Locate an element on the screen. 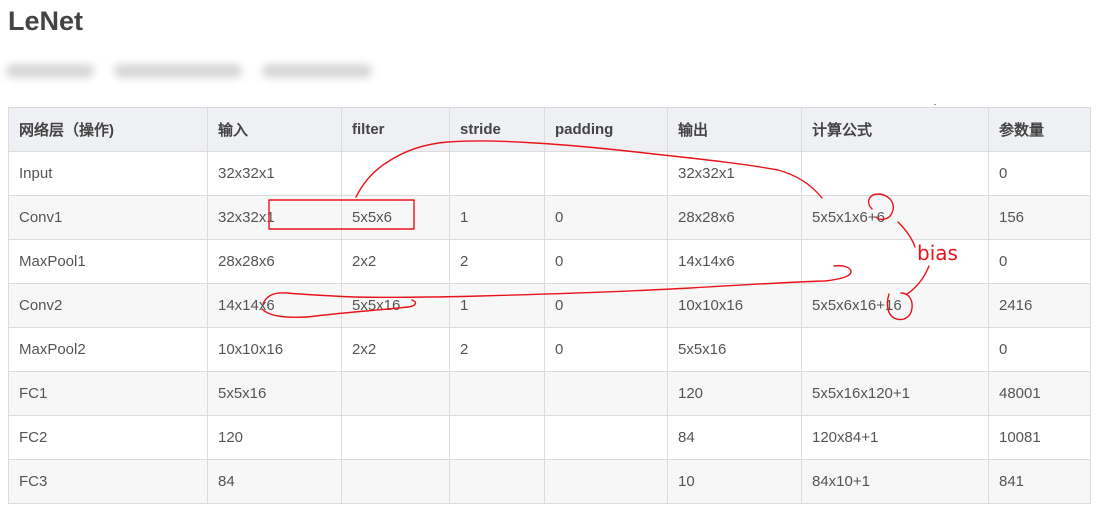 This screenshot has width=1101, height=515. cell-input: 10x10x16 is located at coordinates (274, 349).